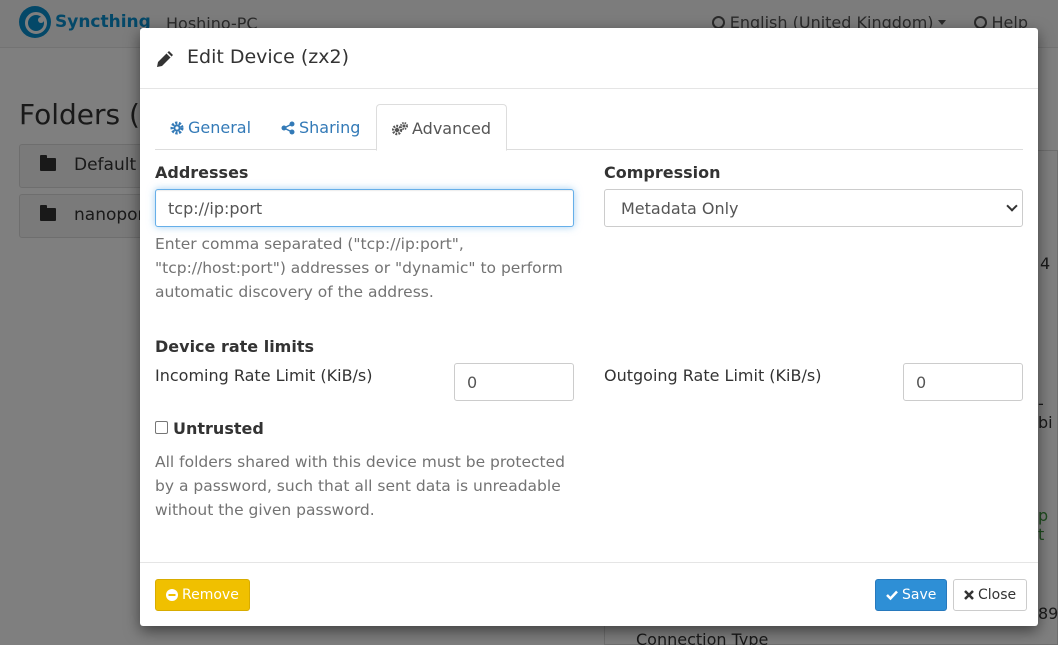 The height and width of the screenshot is (645, 1058). What do you see at coordinates (264, 375) in the screenshot?
I see `incoming-rate-label: Incoming Rate Limit (KiB/s)` at bounding box center [264, 375].